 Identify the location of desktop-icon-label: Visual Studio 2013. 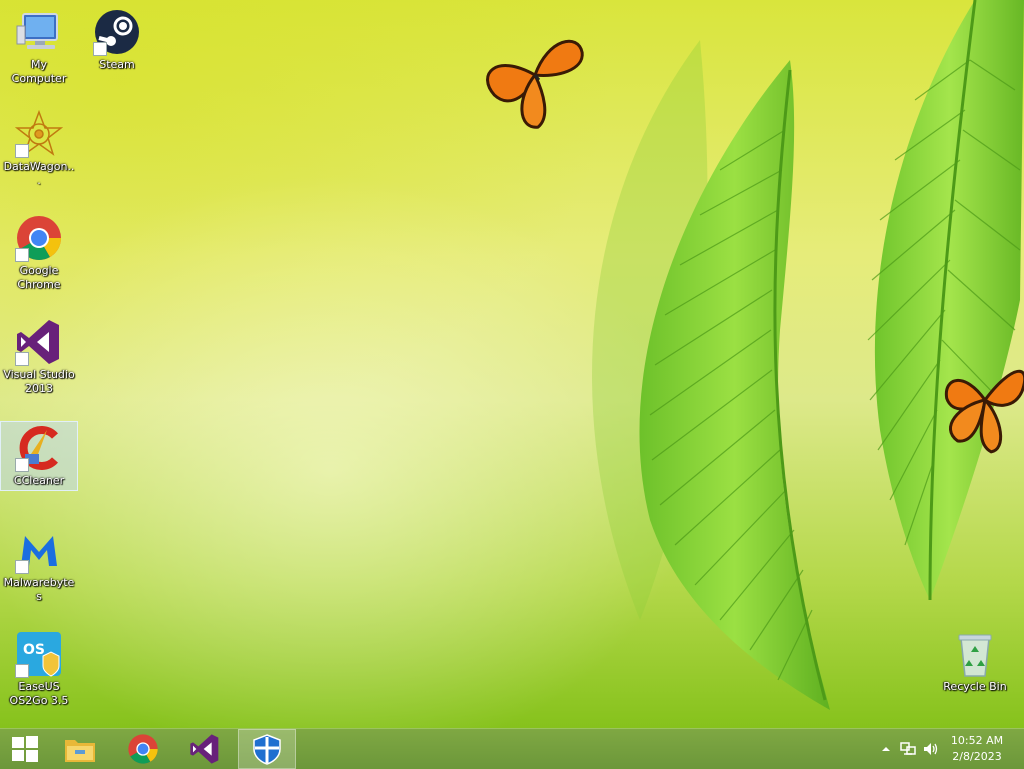
(39, 381).